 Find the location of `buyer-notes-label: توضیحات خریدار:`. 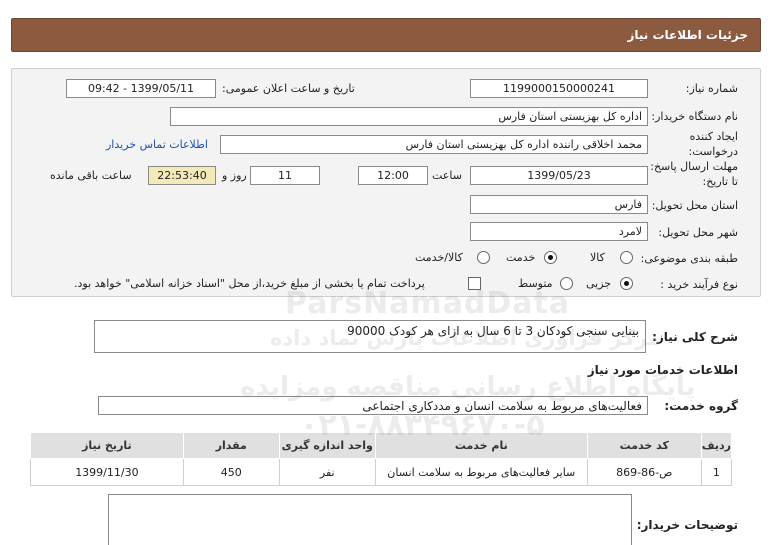

buyer-notes-label: توضیحات خریدار: is located at coordinates (687, 525).